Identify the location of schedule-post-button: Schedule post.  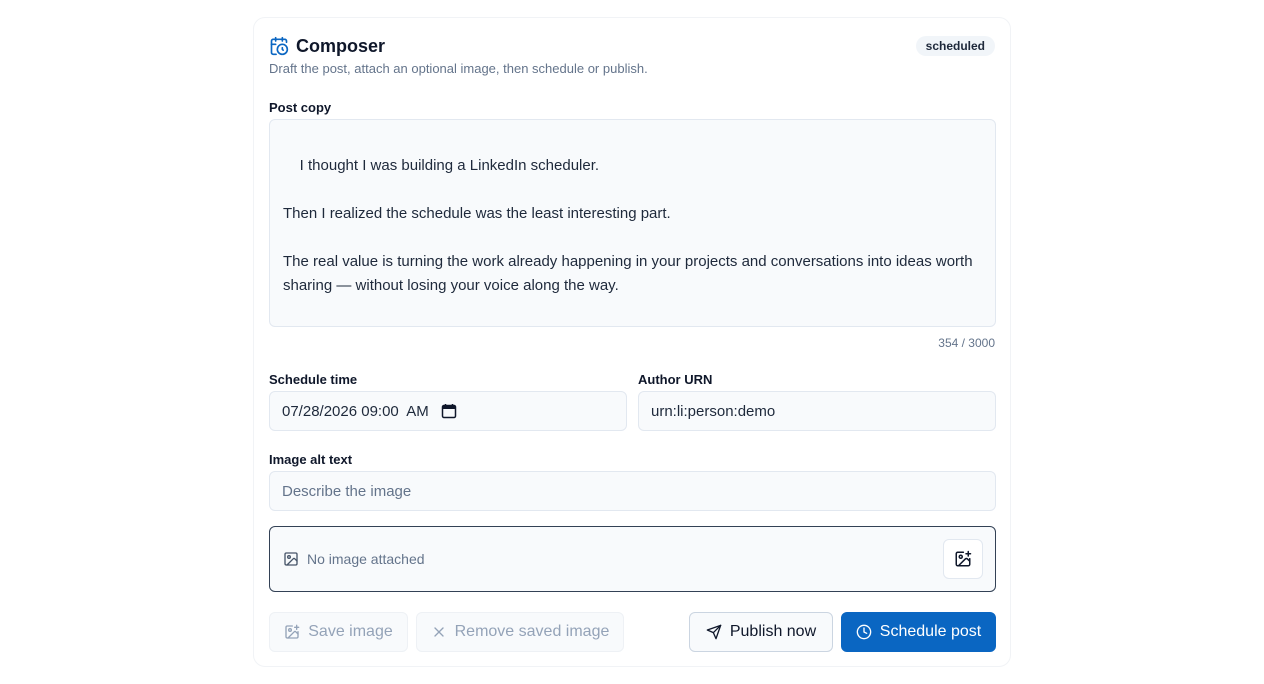
(918, 632).